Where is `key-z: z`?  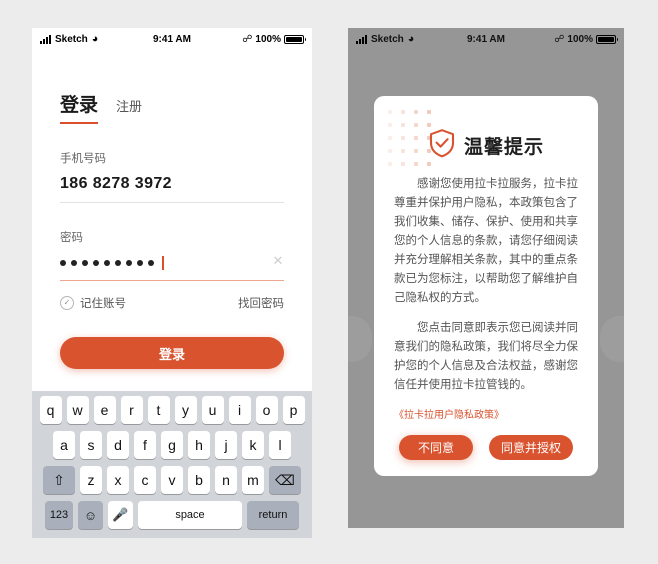
key-z: z is located at coordinates (91, 480).